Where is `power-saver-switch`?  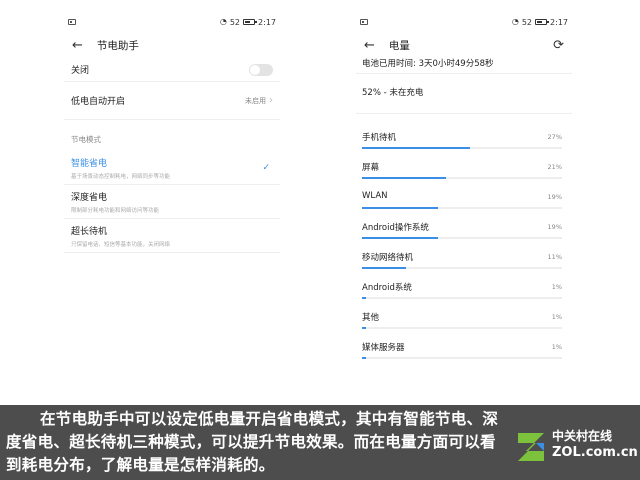 power-saver-switch is located at coordinates (261, 69).